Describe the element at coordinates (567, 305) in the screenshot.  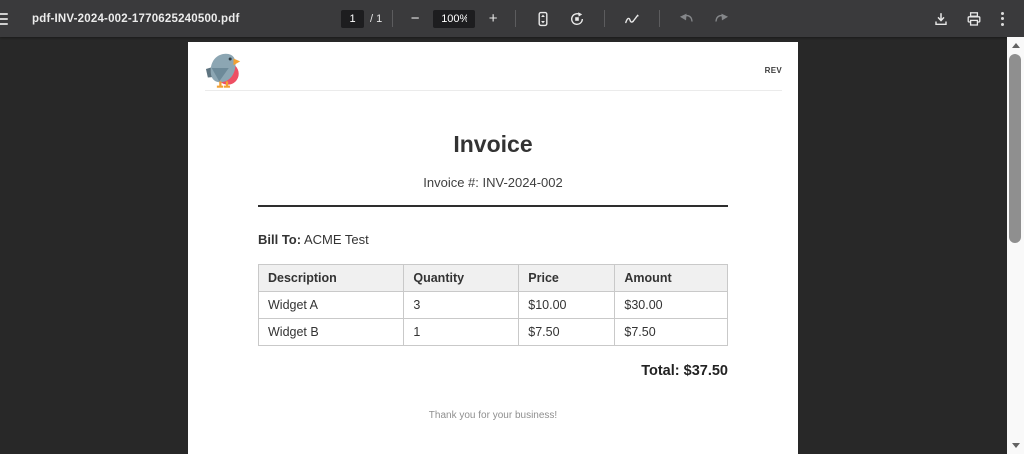
I see `table-cell: $10.00` at that location.